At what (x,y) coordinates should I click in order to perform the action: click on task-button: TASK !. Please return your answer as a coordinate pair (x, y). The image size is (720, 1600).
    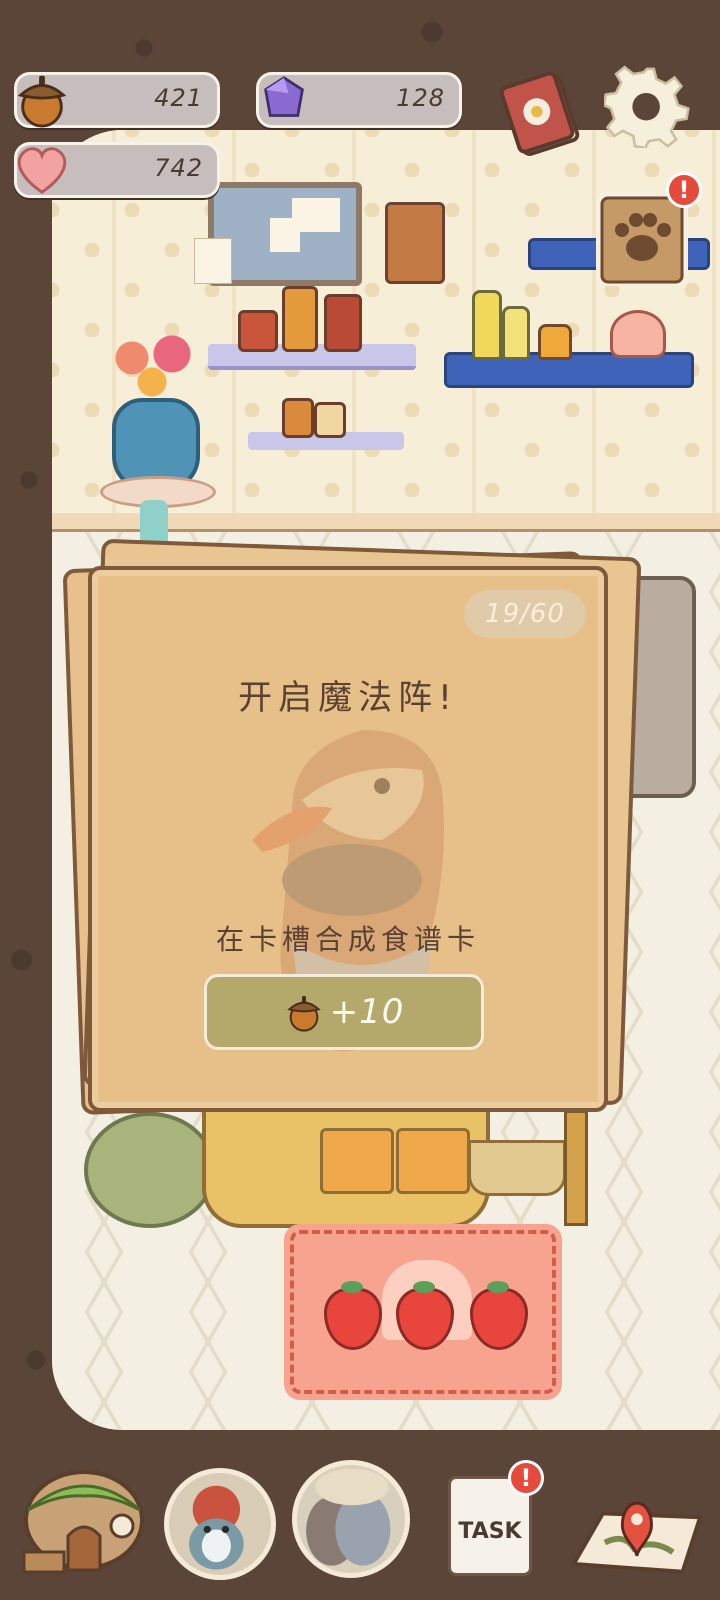
    Looking at the image, I should click on (498, 1521).